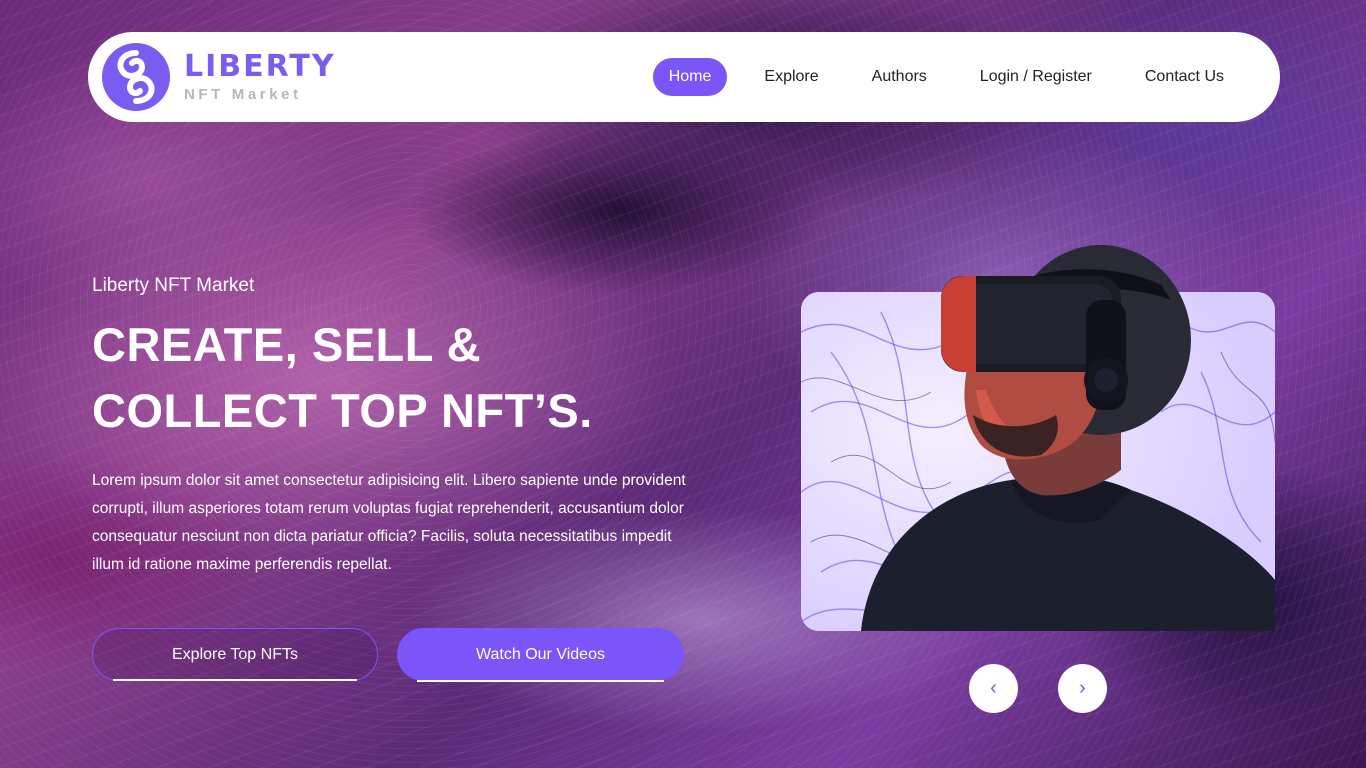 Image resolution: width=1366 pixels, height=768 pixels. I want to click on hero-headline-line1: CREATE, SELL &, so click(287, 344).